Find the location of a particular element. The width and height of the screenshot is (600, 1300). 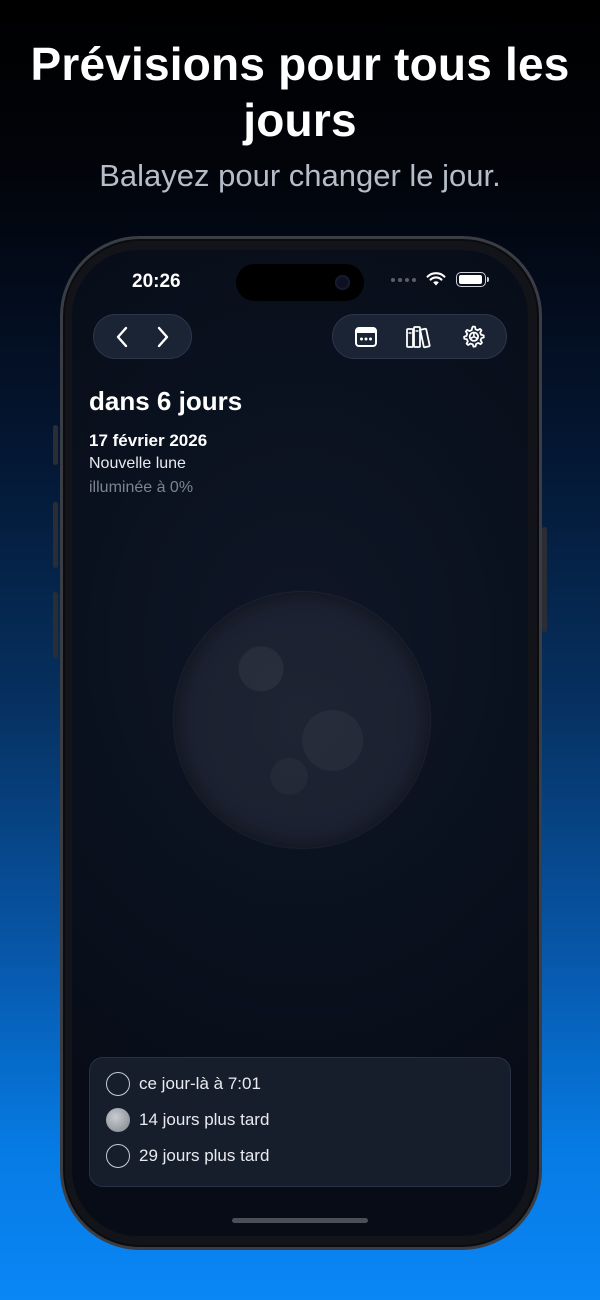

moon-phase-name: Nouvelle lune is located at coordinates (137, 463).